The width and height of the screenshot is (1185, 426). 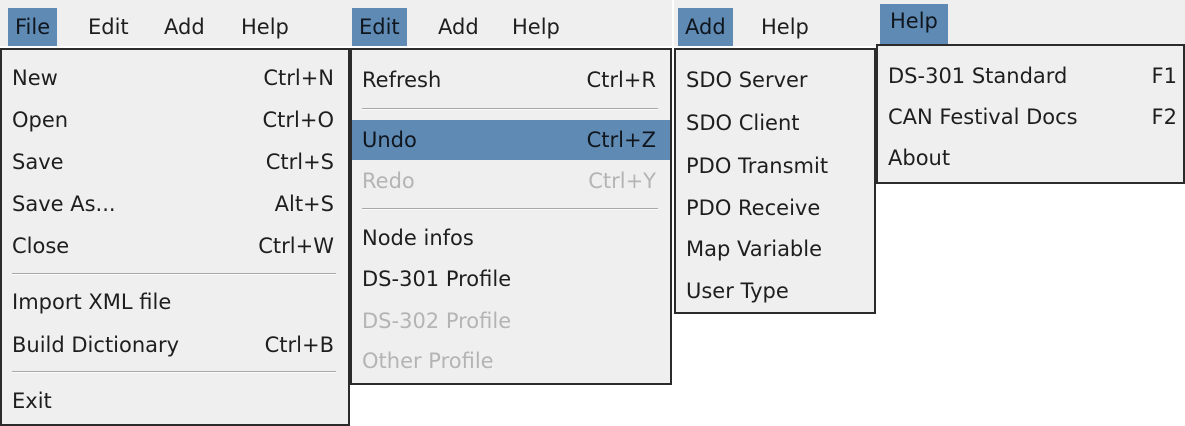 I want to click on menubar: Edit Add Help, so click(x=511, y=23).